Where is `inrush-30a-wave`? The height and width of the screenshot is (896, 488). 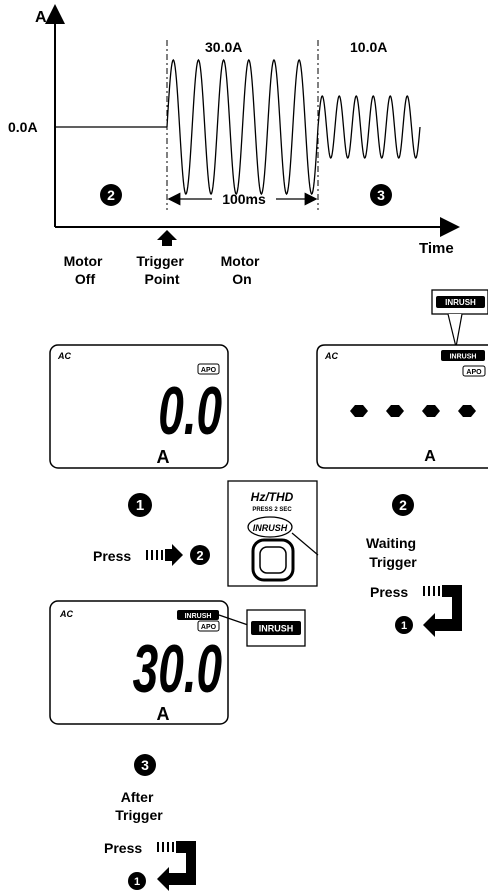
inrush-30a-wave is located at coordinates (242, 127).